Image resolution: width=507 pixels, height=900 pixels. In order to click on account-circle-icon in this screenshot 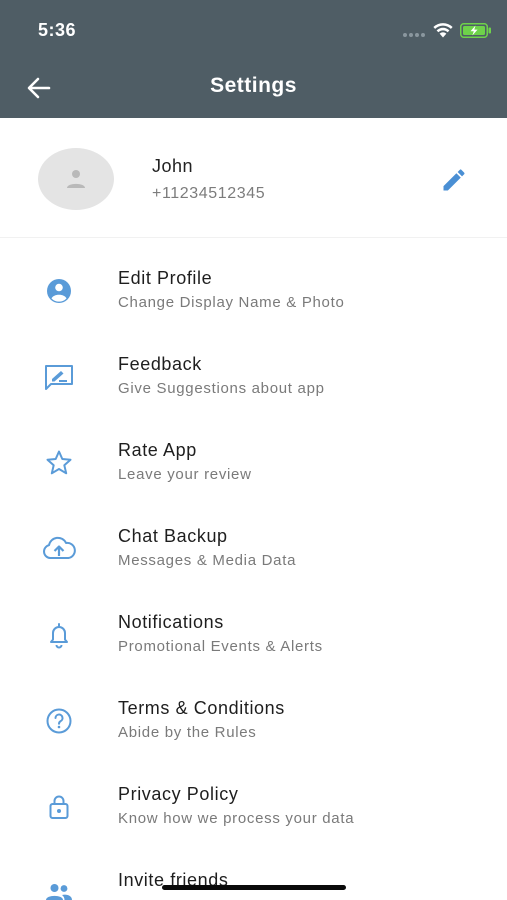, I will do `click(59, 291)`.